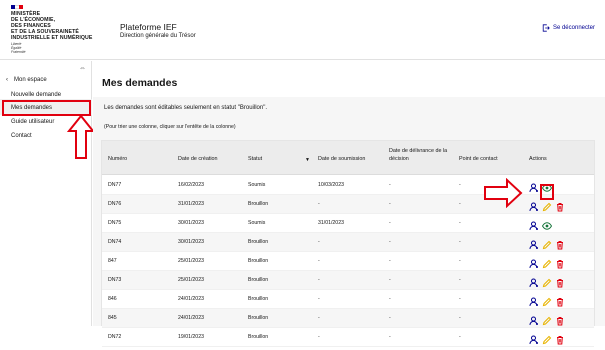 The height and width of the screenshot is (350, 605). What do you see at coordinates (307, 160) in the screenshot?
I see `filter-icon: ▼` at bounding box center [307, 160].